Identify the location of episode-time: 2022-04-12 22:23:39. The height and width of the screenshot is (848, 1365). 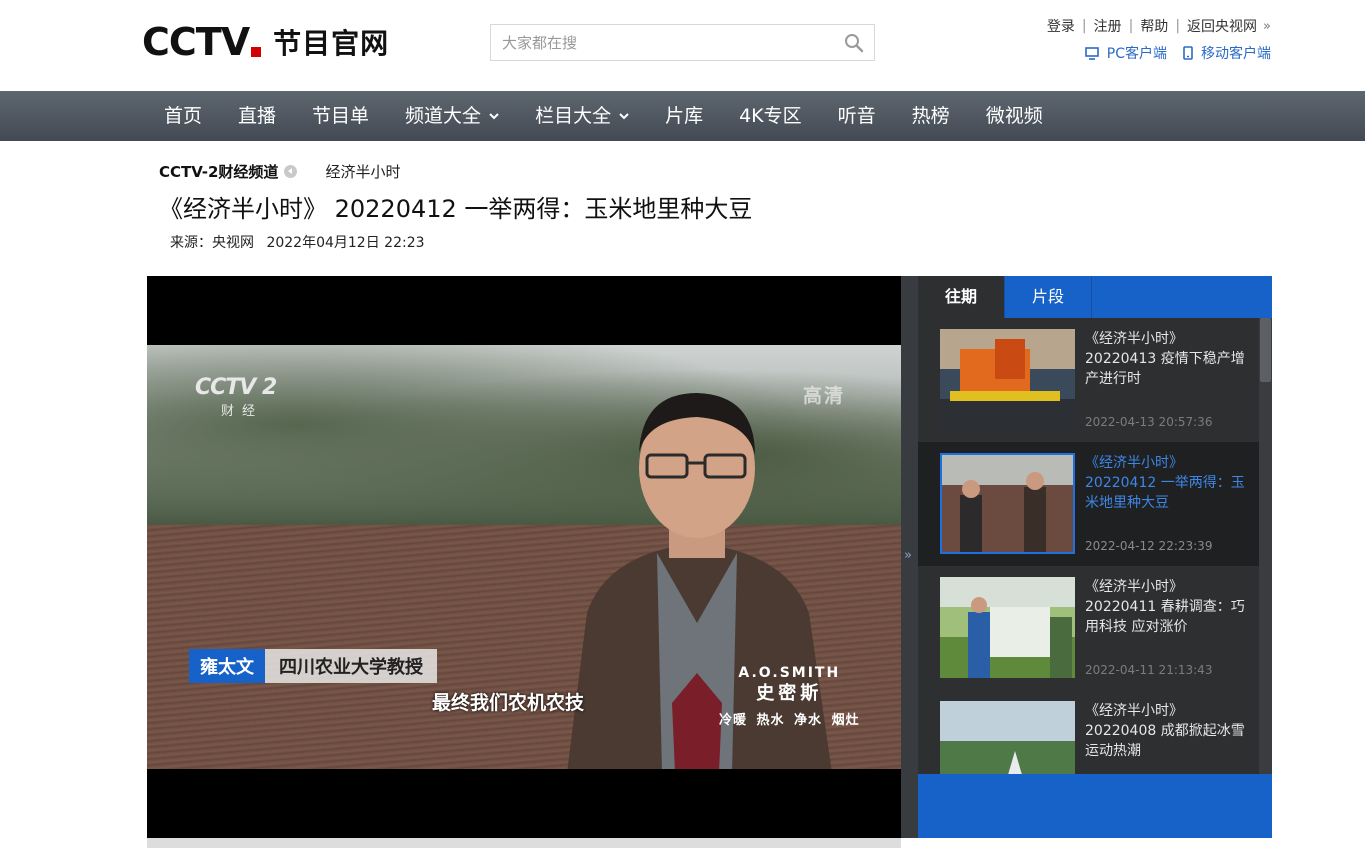
(1149, 546).